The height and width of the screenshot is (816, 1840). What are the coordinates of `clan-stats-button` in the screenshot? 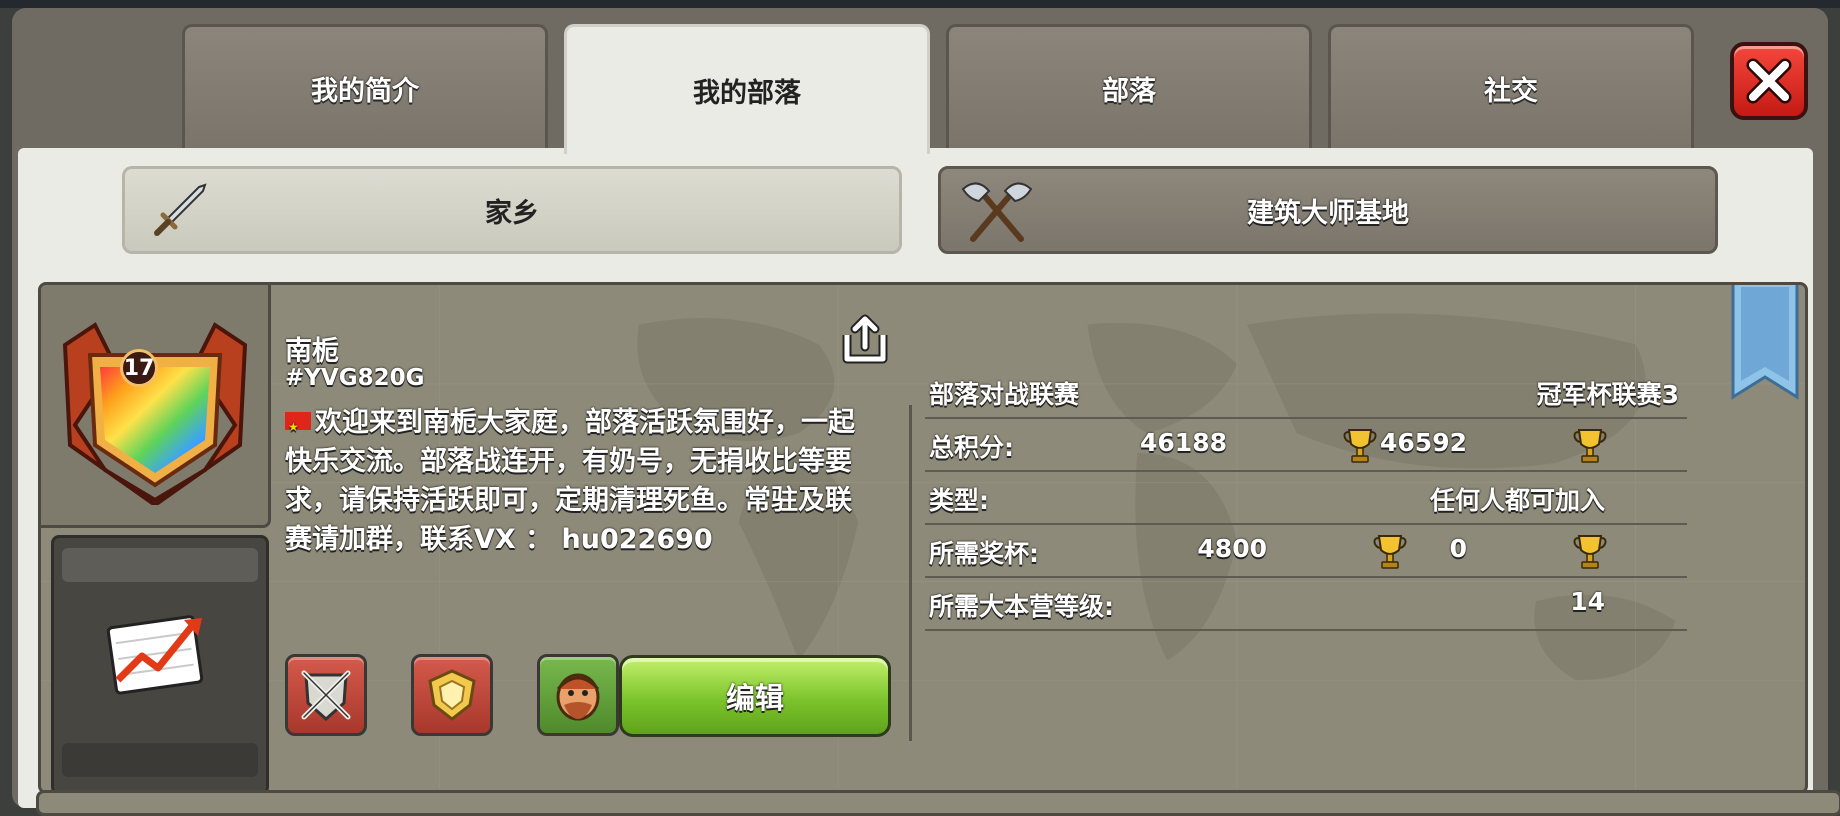 It's located at (160, 663).